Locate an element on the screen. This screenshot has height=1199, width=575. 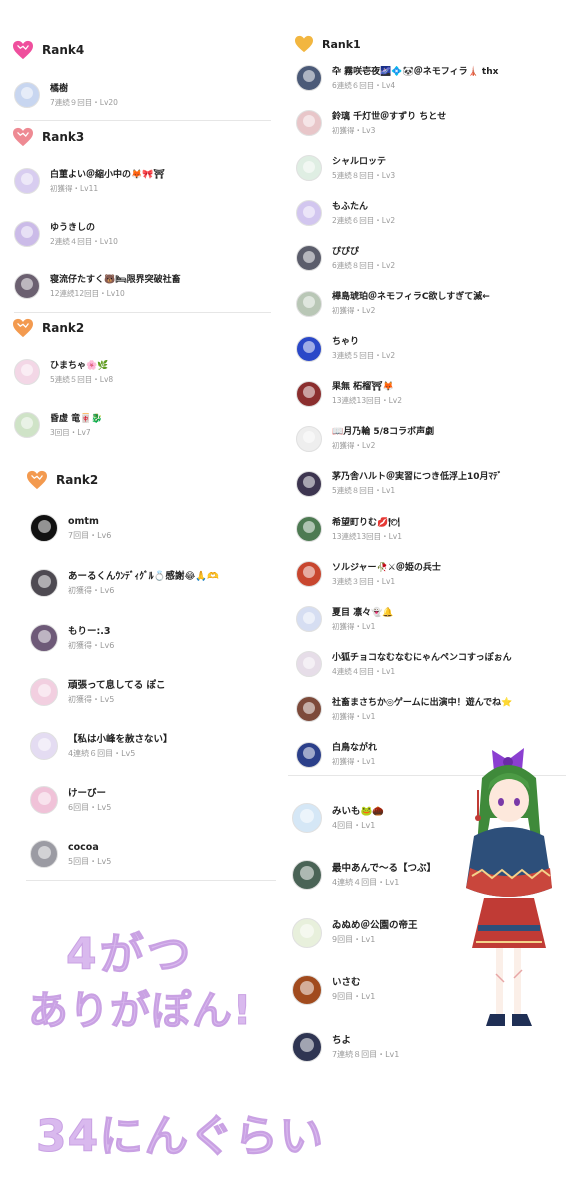
list-item: cocoa 5回目・Lv5 is located at coordinates (70, 854).